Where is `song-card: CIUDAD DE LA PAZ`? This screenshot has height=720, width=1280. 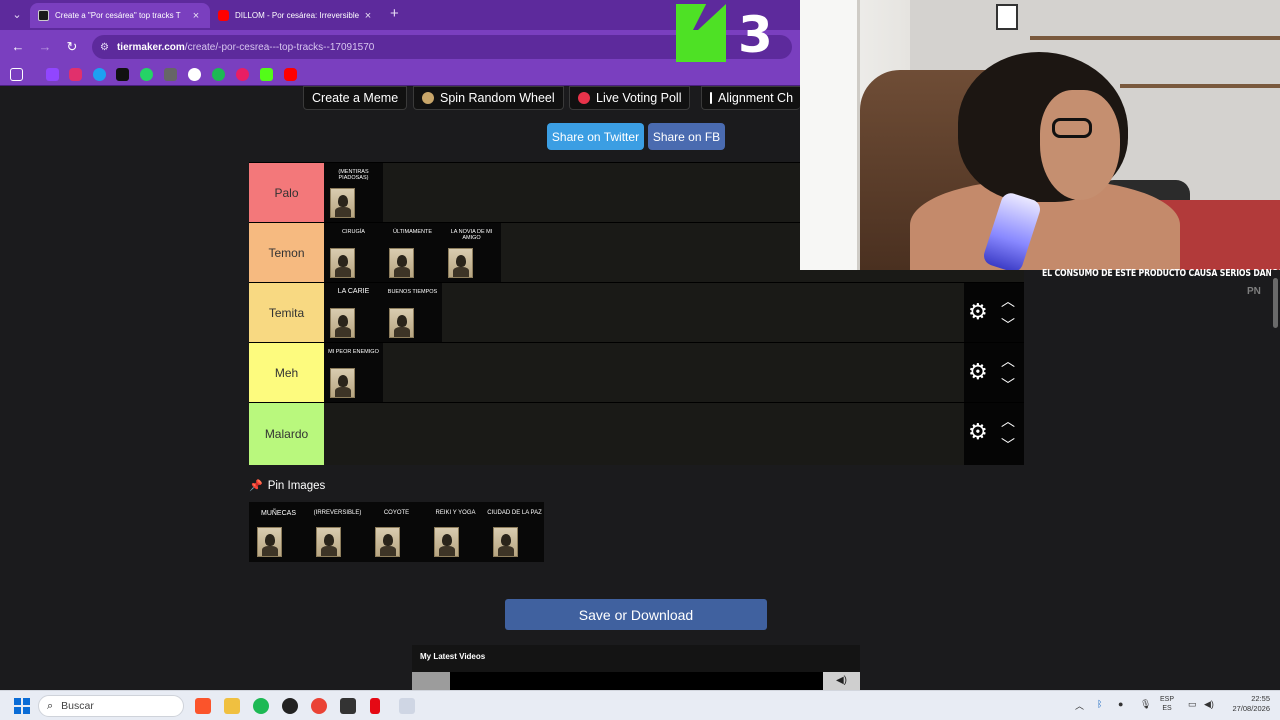
song-card: CIUDAD DE LA PAZ is located at coordinates (514, 532).